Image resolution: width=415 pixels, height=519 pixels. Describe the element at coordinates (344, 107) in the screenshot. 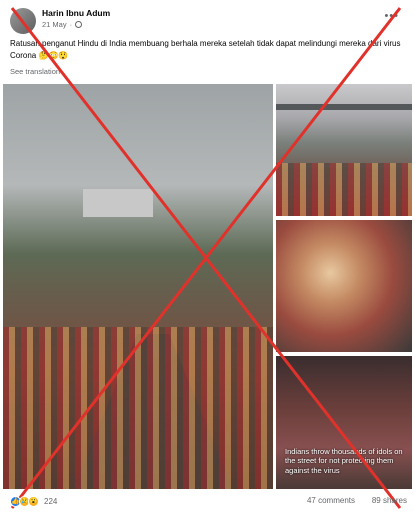

I see `bridge-shape` at that location.